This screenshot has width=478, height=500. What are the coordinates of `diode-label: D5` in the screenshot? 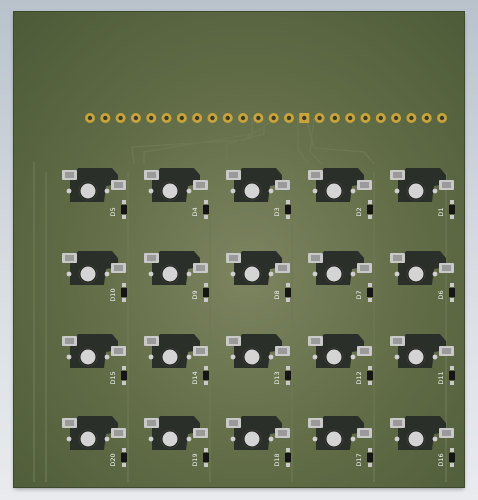 It's located at (113, 211).